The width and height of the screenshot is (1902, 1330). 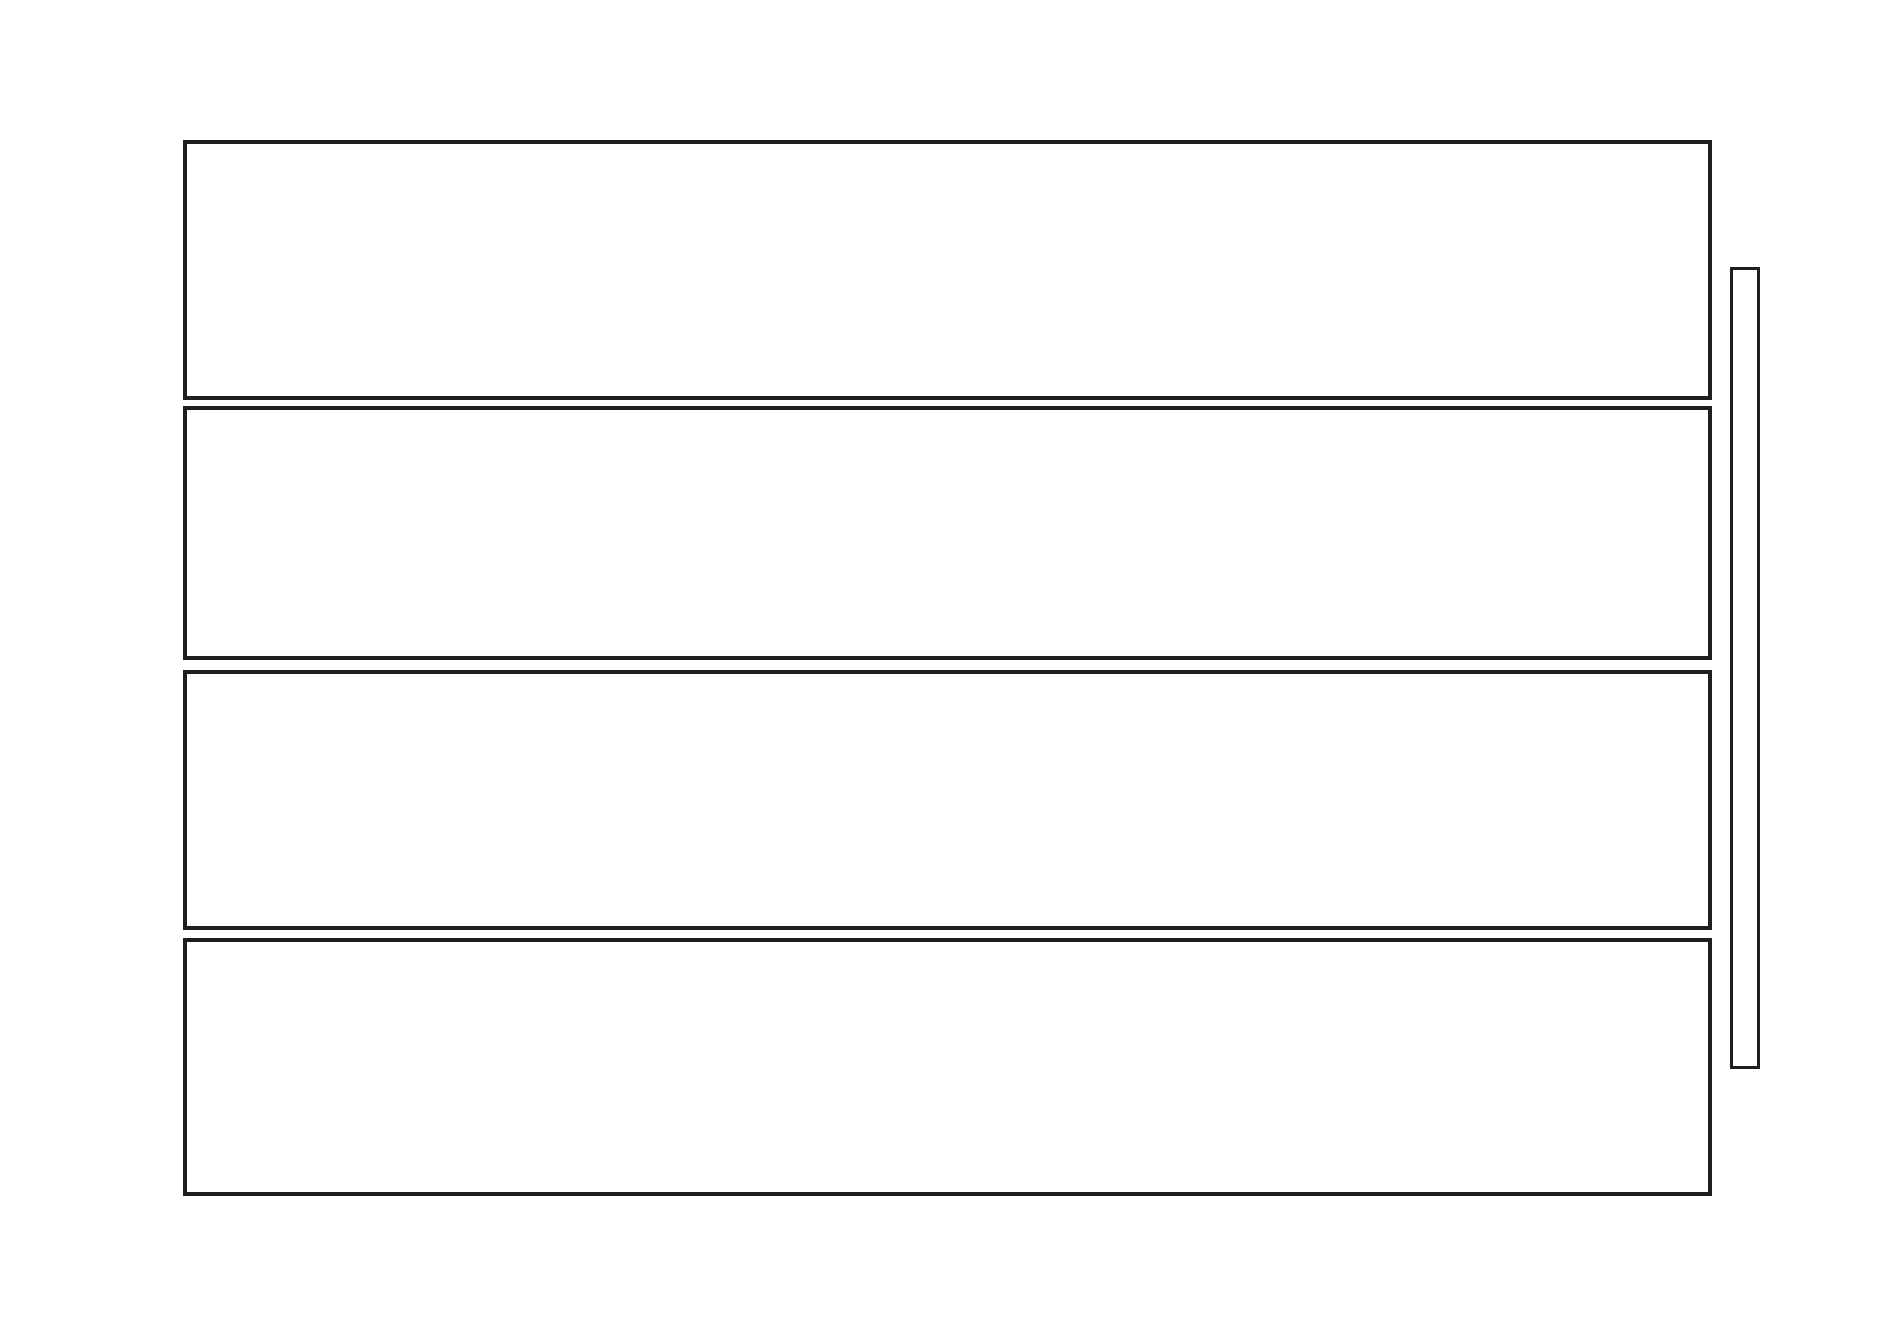 What do you see at coordinates (1745, 668) in the screenshot?
I see `colorbar` at bounding box center [1745, 668].